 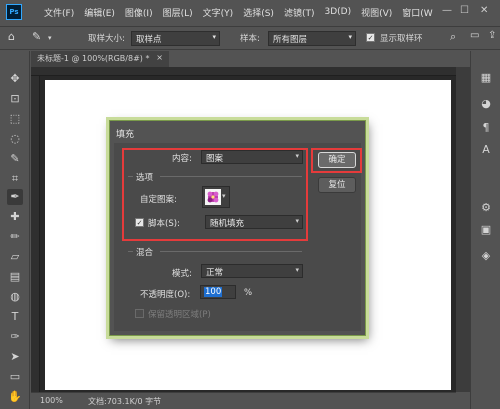 I want to click on mode-label: 模式:, so click(x=182, y=274).